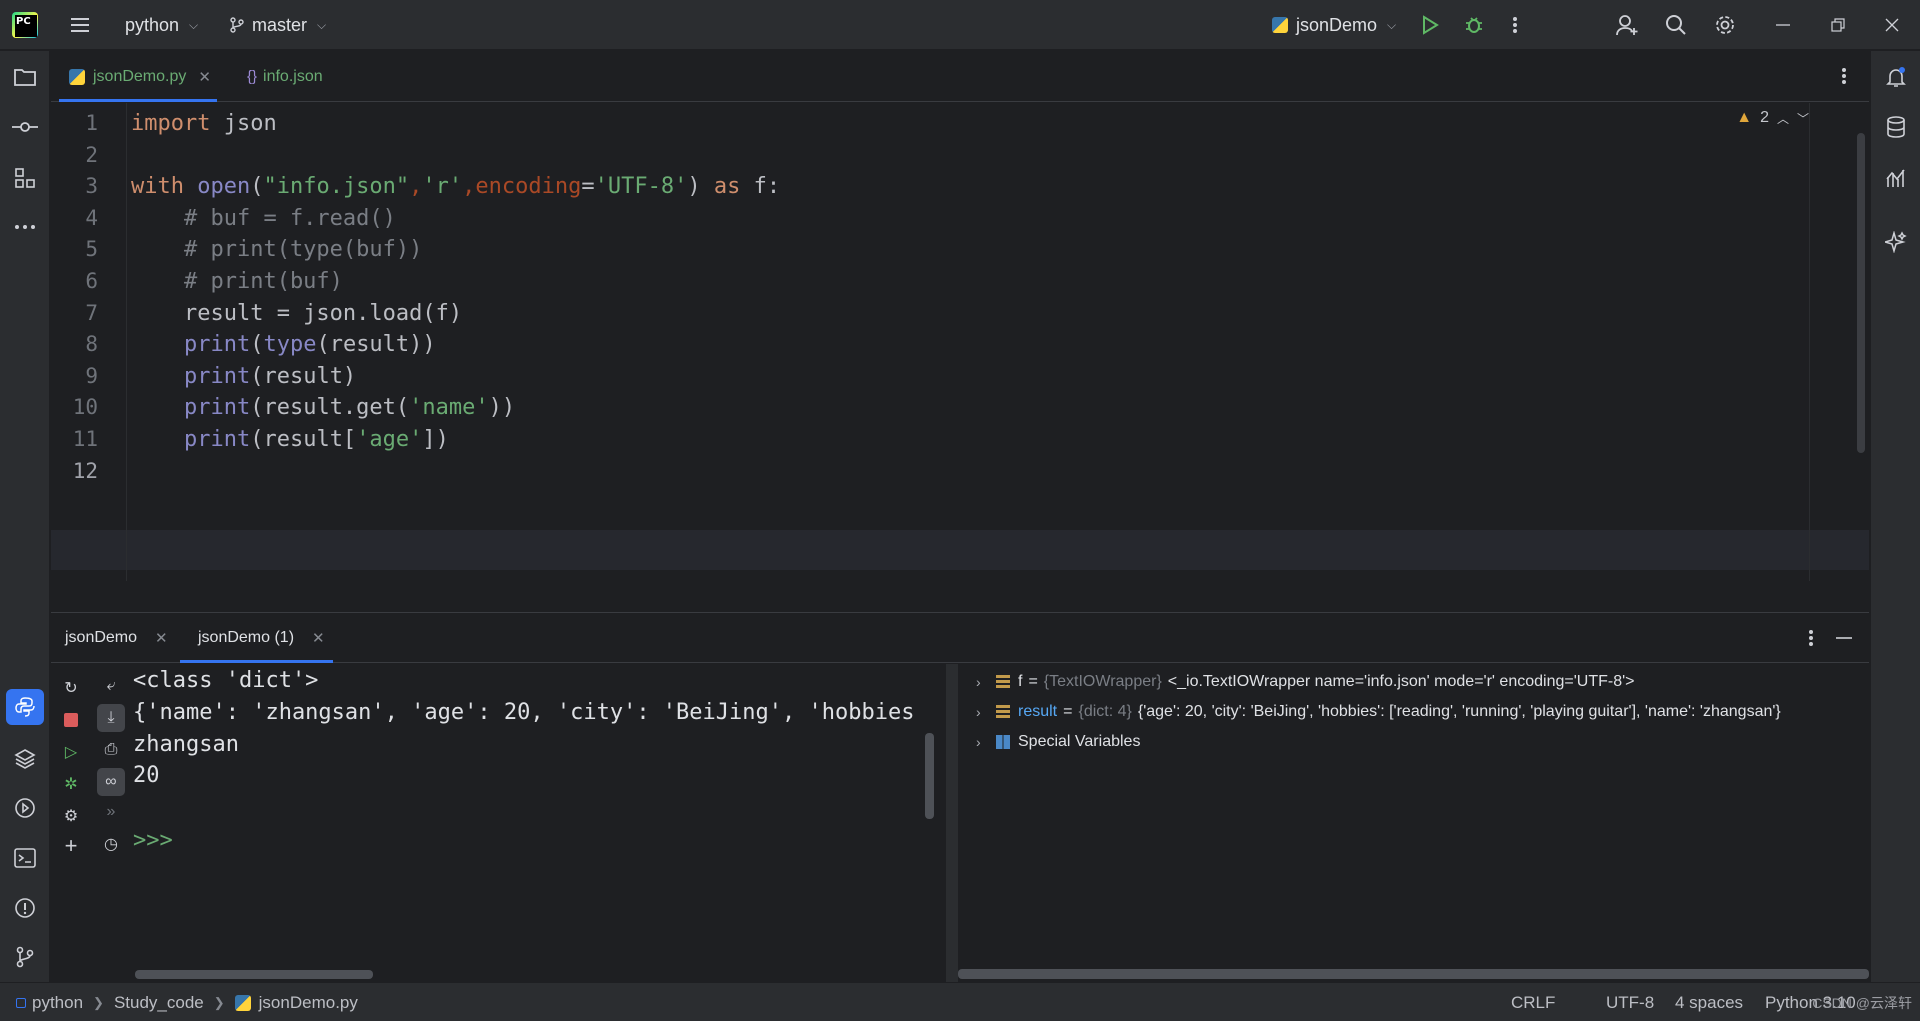  I want to click on add-user-icon, so click(1627, 25).